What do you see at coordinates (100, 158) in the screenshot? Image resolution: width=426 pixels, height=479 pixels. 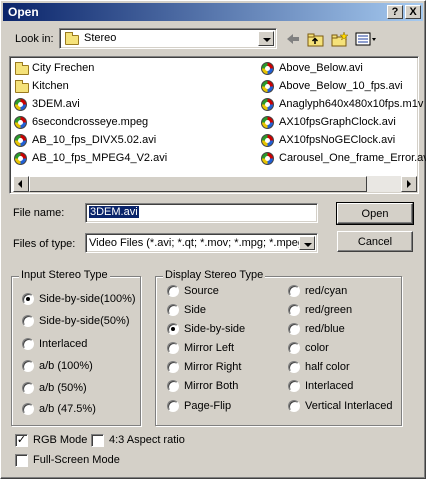 I see `file-name: AB_10_fps_MPEG4_V2.avi` at bounding box center [100, 158].